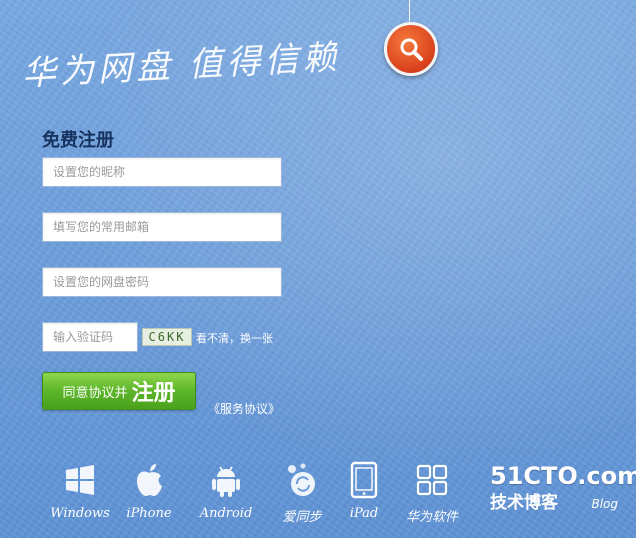  Describe the element at coordinates (80, 480) in the screenshot. I see `windows-icon` at that location.